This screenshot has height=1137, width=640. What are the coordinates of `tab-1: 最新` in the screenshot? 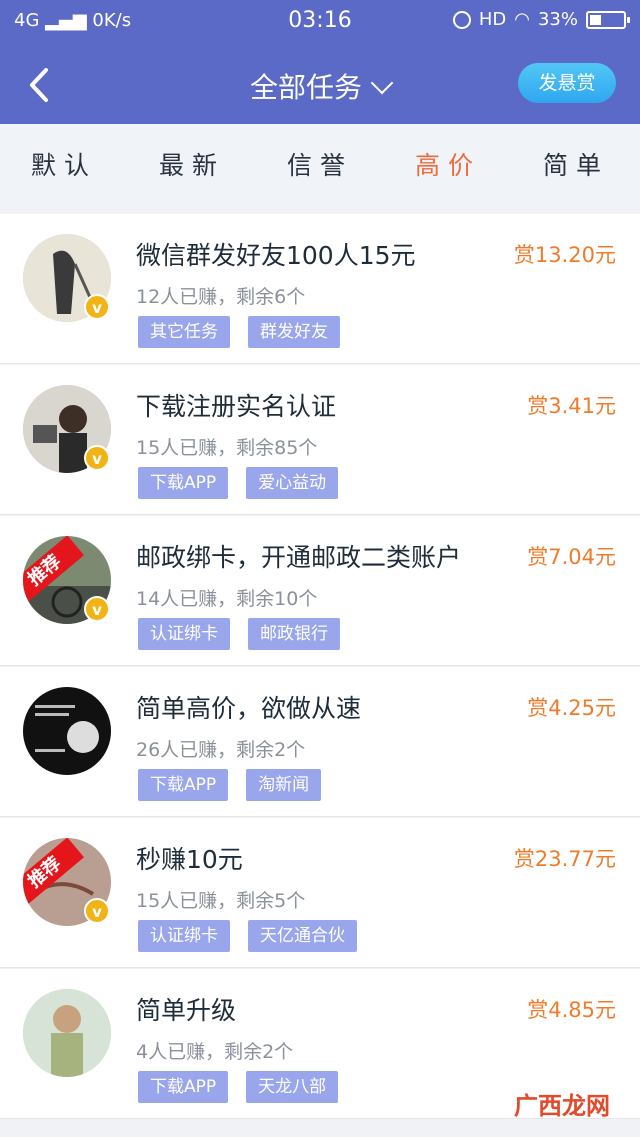 It's located at (192, 166).